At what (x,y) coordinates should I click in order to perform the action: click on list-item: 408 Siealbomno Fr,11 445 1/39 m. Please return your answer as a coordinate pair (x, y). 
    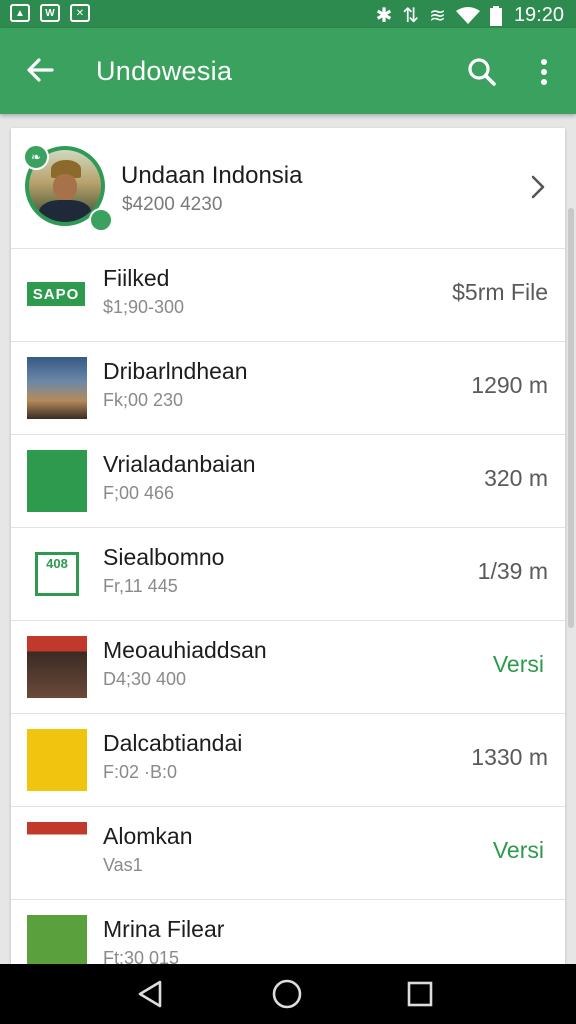
    Looking at the image, I should click on (288, 574).